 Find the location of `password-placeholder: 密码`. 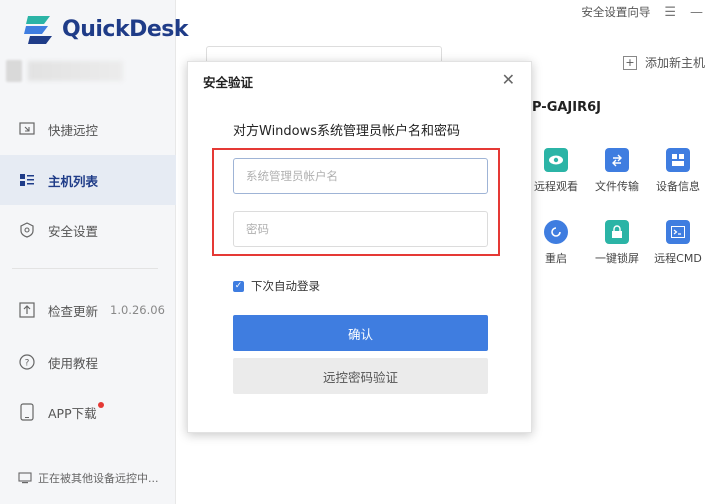

password-placeholder: 密码 is located at coordinates (257, 229).